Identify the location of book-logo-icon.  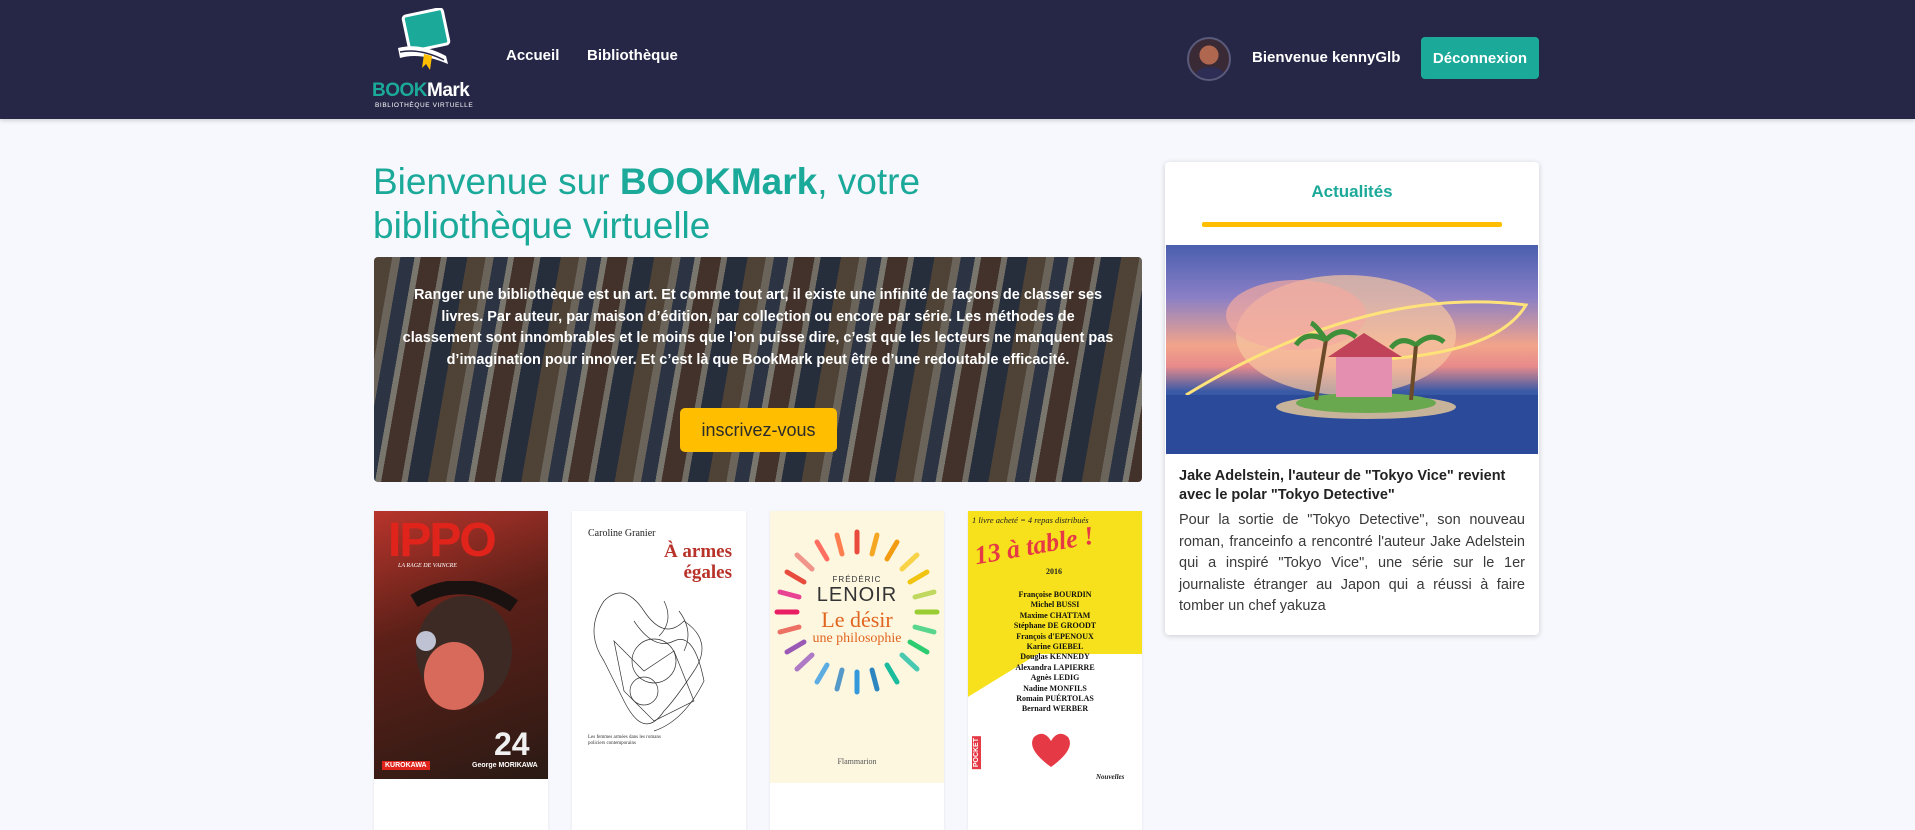
(424, 39).